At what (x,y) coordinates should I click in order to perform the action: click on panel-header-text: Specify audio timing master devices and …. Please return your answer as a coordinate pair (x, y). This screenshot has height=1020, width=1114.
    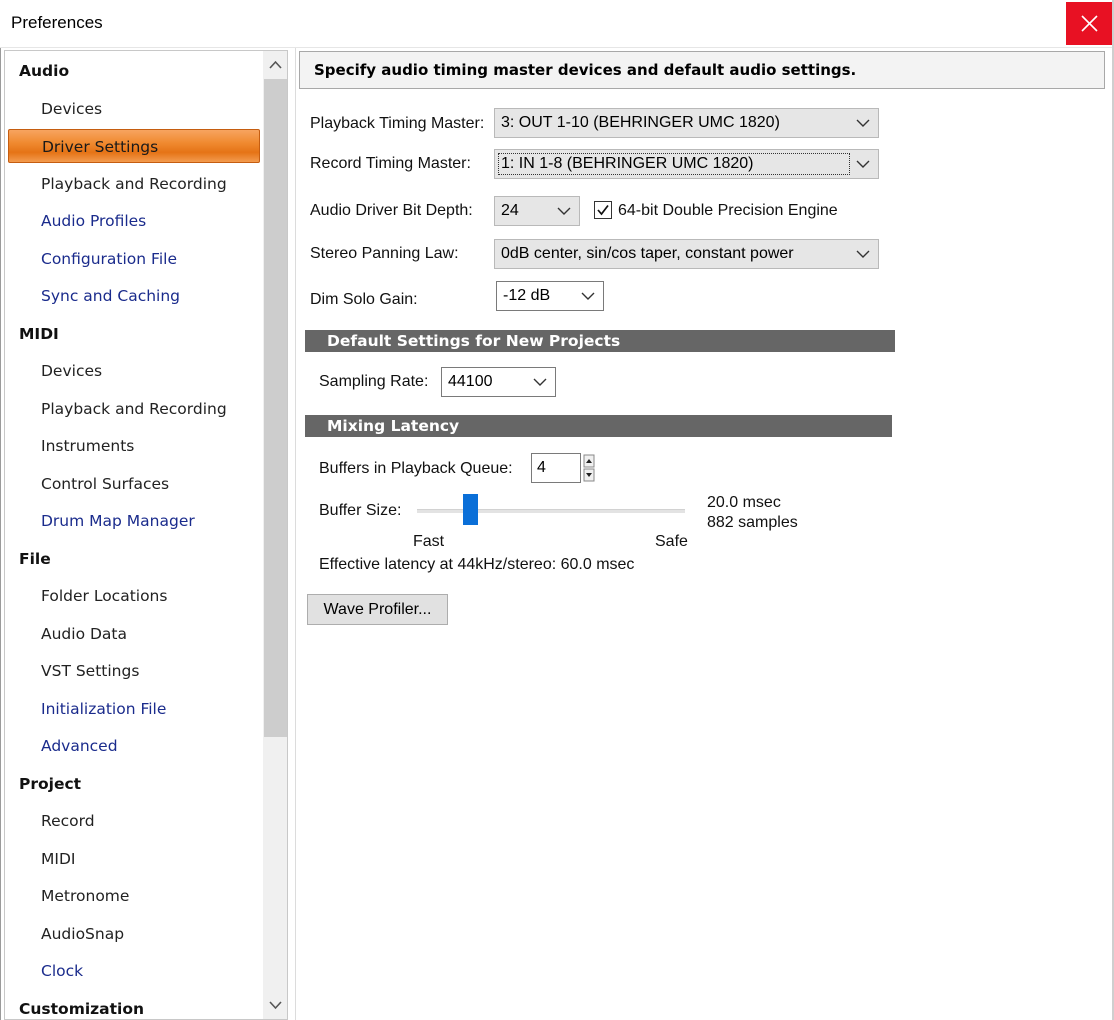
    Looking at the image, I should click on (585, 70).